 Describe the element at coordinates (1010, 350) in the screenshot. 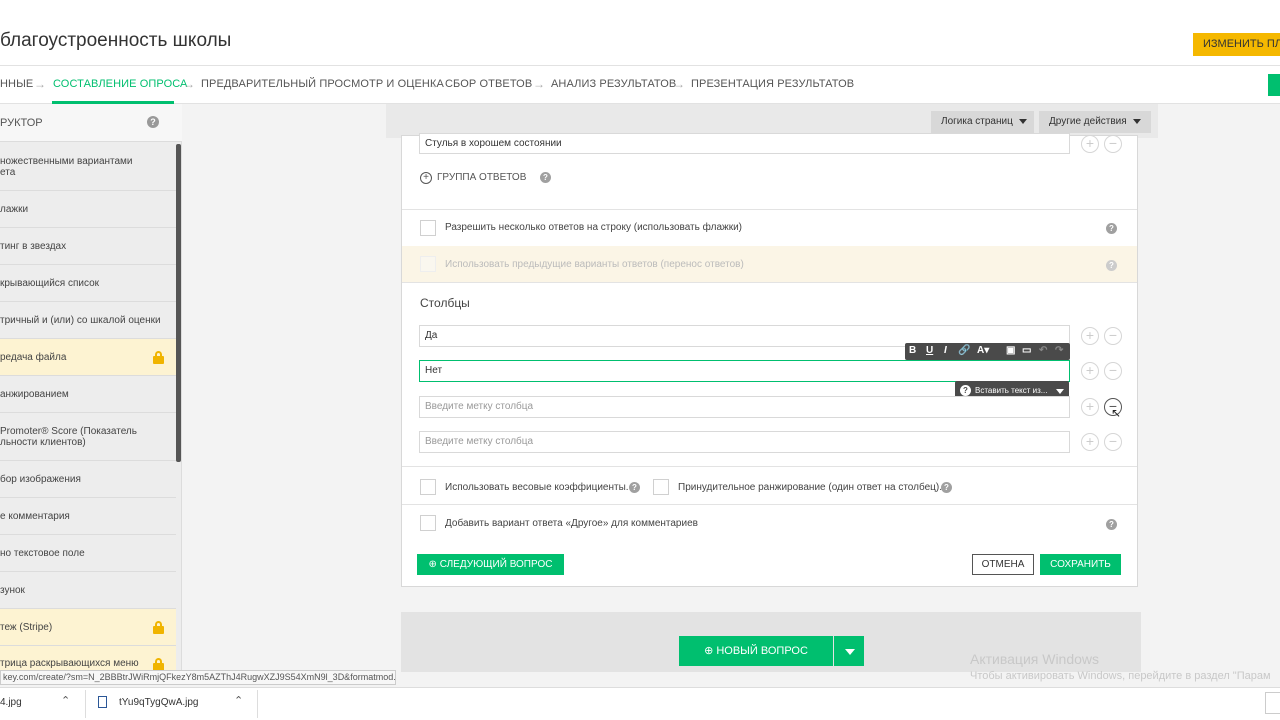

I see `image-icon: ▣` at that location.